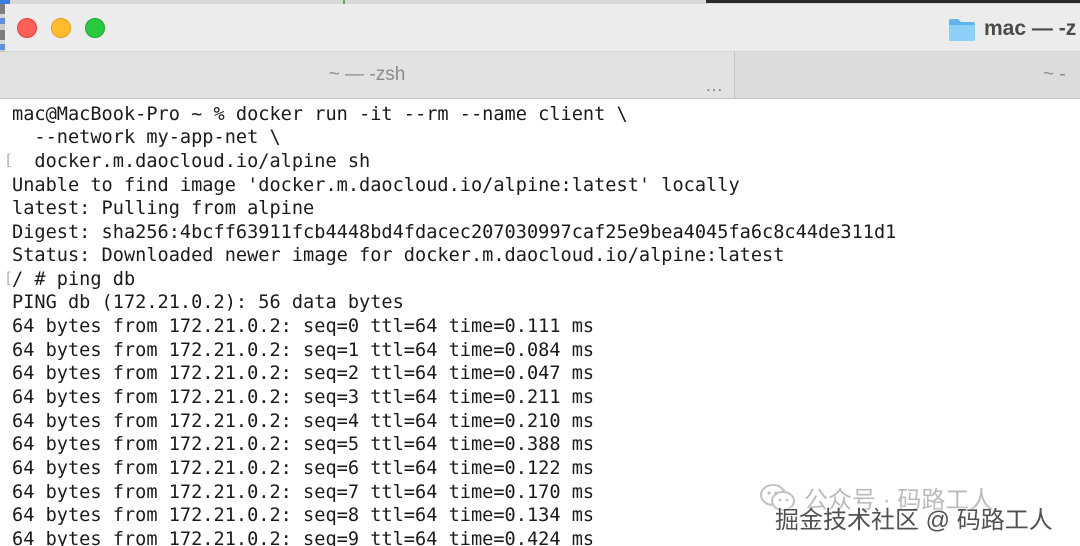 The width and height of the screenshot is (1080, 546). What do you see at coordinates (191, 161) in the screenshot?
I see `terminal-line: docker.m.daocloud.io/alpine sh` at bounding box center [191, 161].